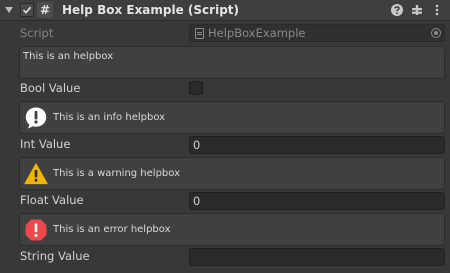 The width and height of the screenshot is (450, 273). I want to click on helpbox-error-text: This is an error helpbox, so click(112, 229).